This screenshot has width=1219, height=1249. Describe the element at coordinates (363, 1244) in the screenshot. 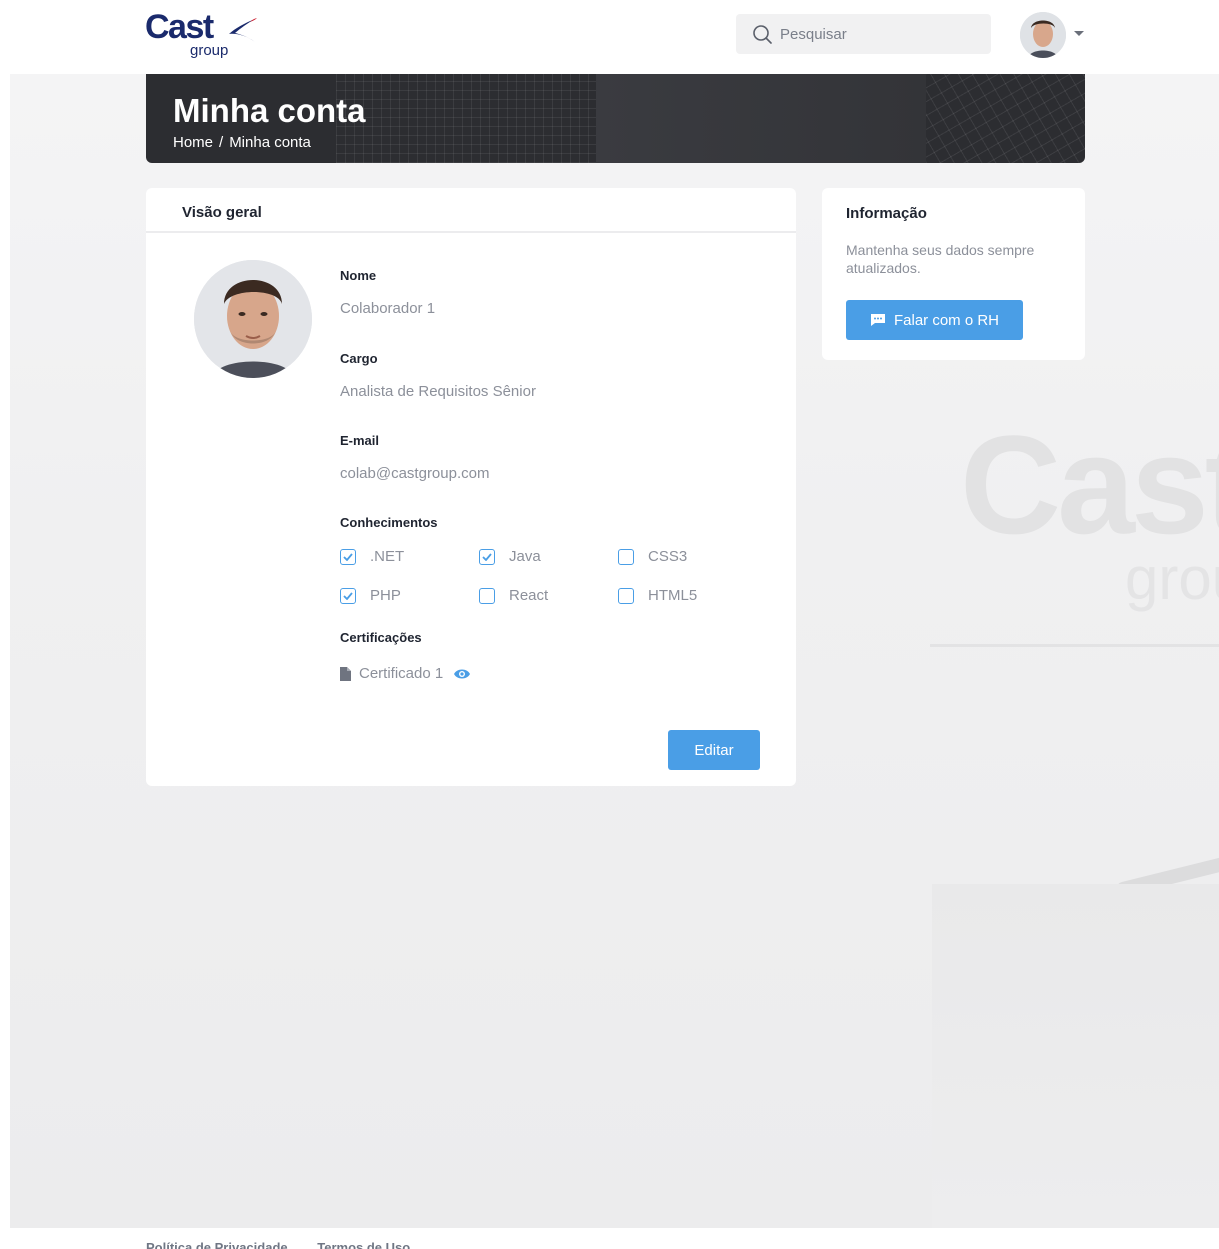

I see `terms-of-use-link: Termos de Uso` at that location.